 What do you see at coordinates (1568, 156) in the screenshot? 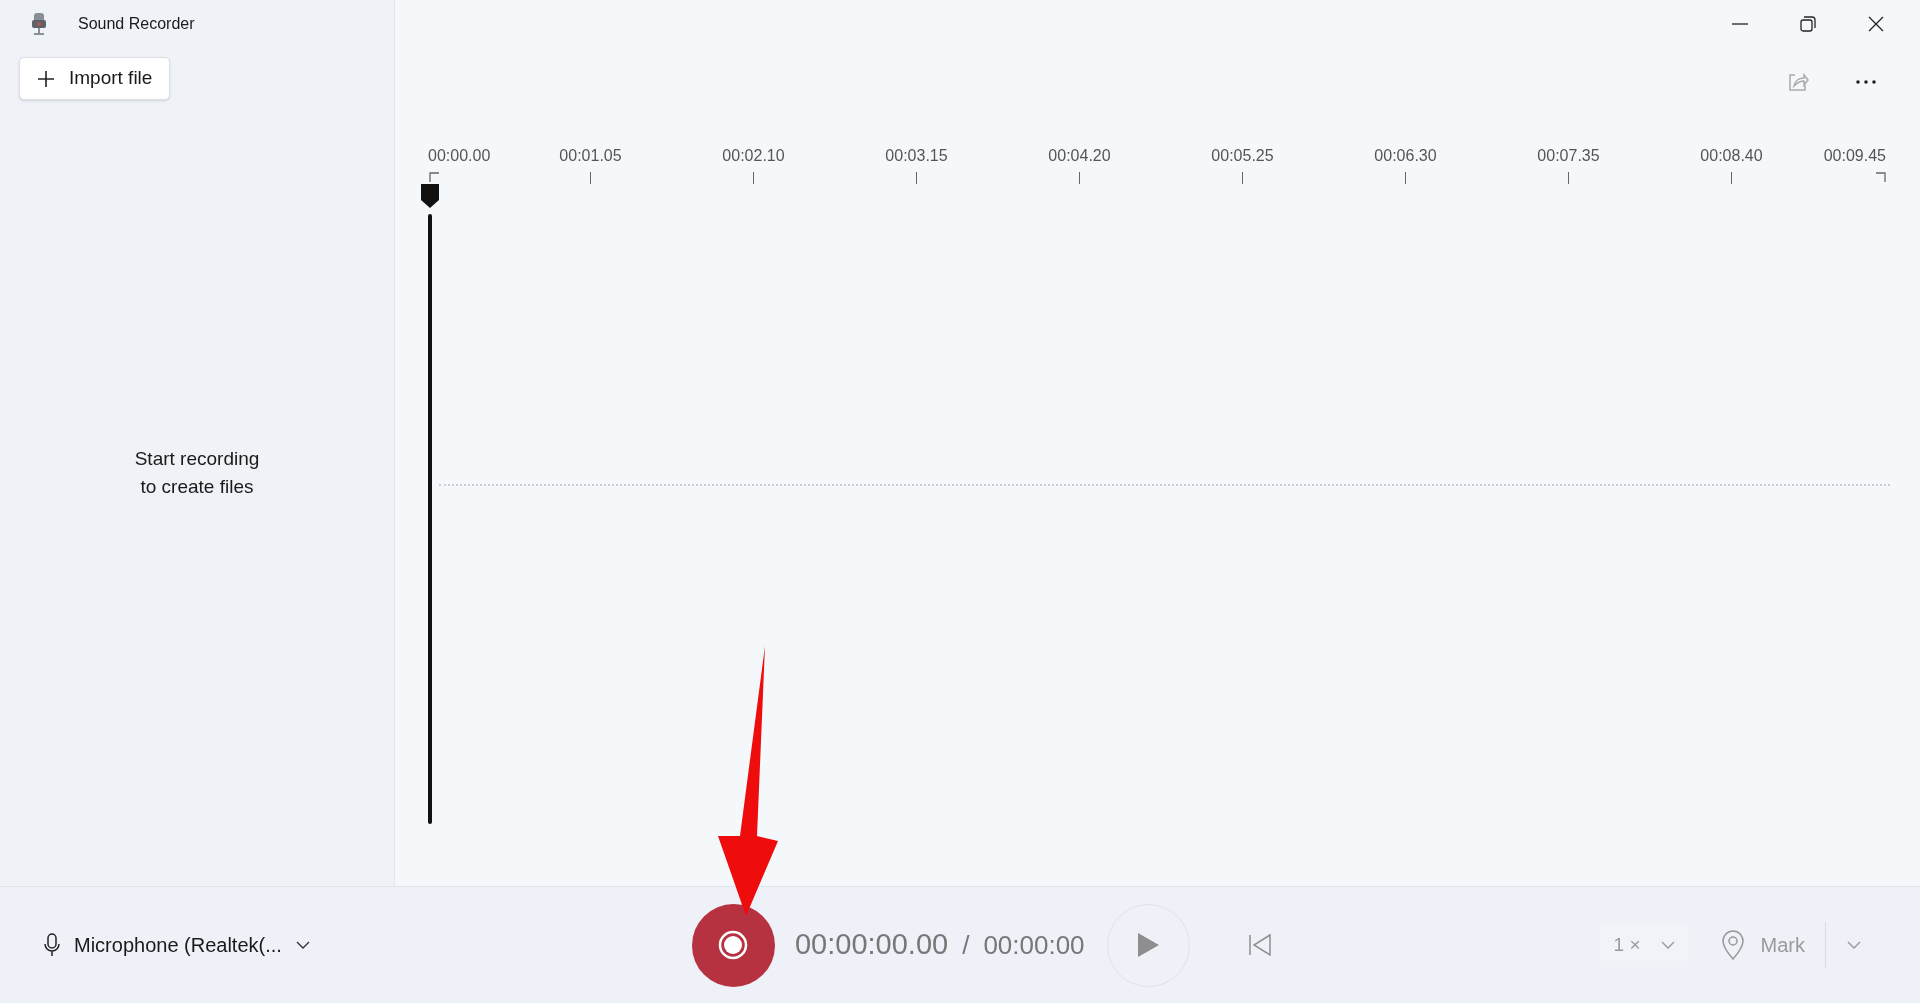
I see `time-tick-label: 00:07.35` at bounding box center [1568, 156].